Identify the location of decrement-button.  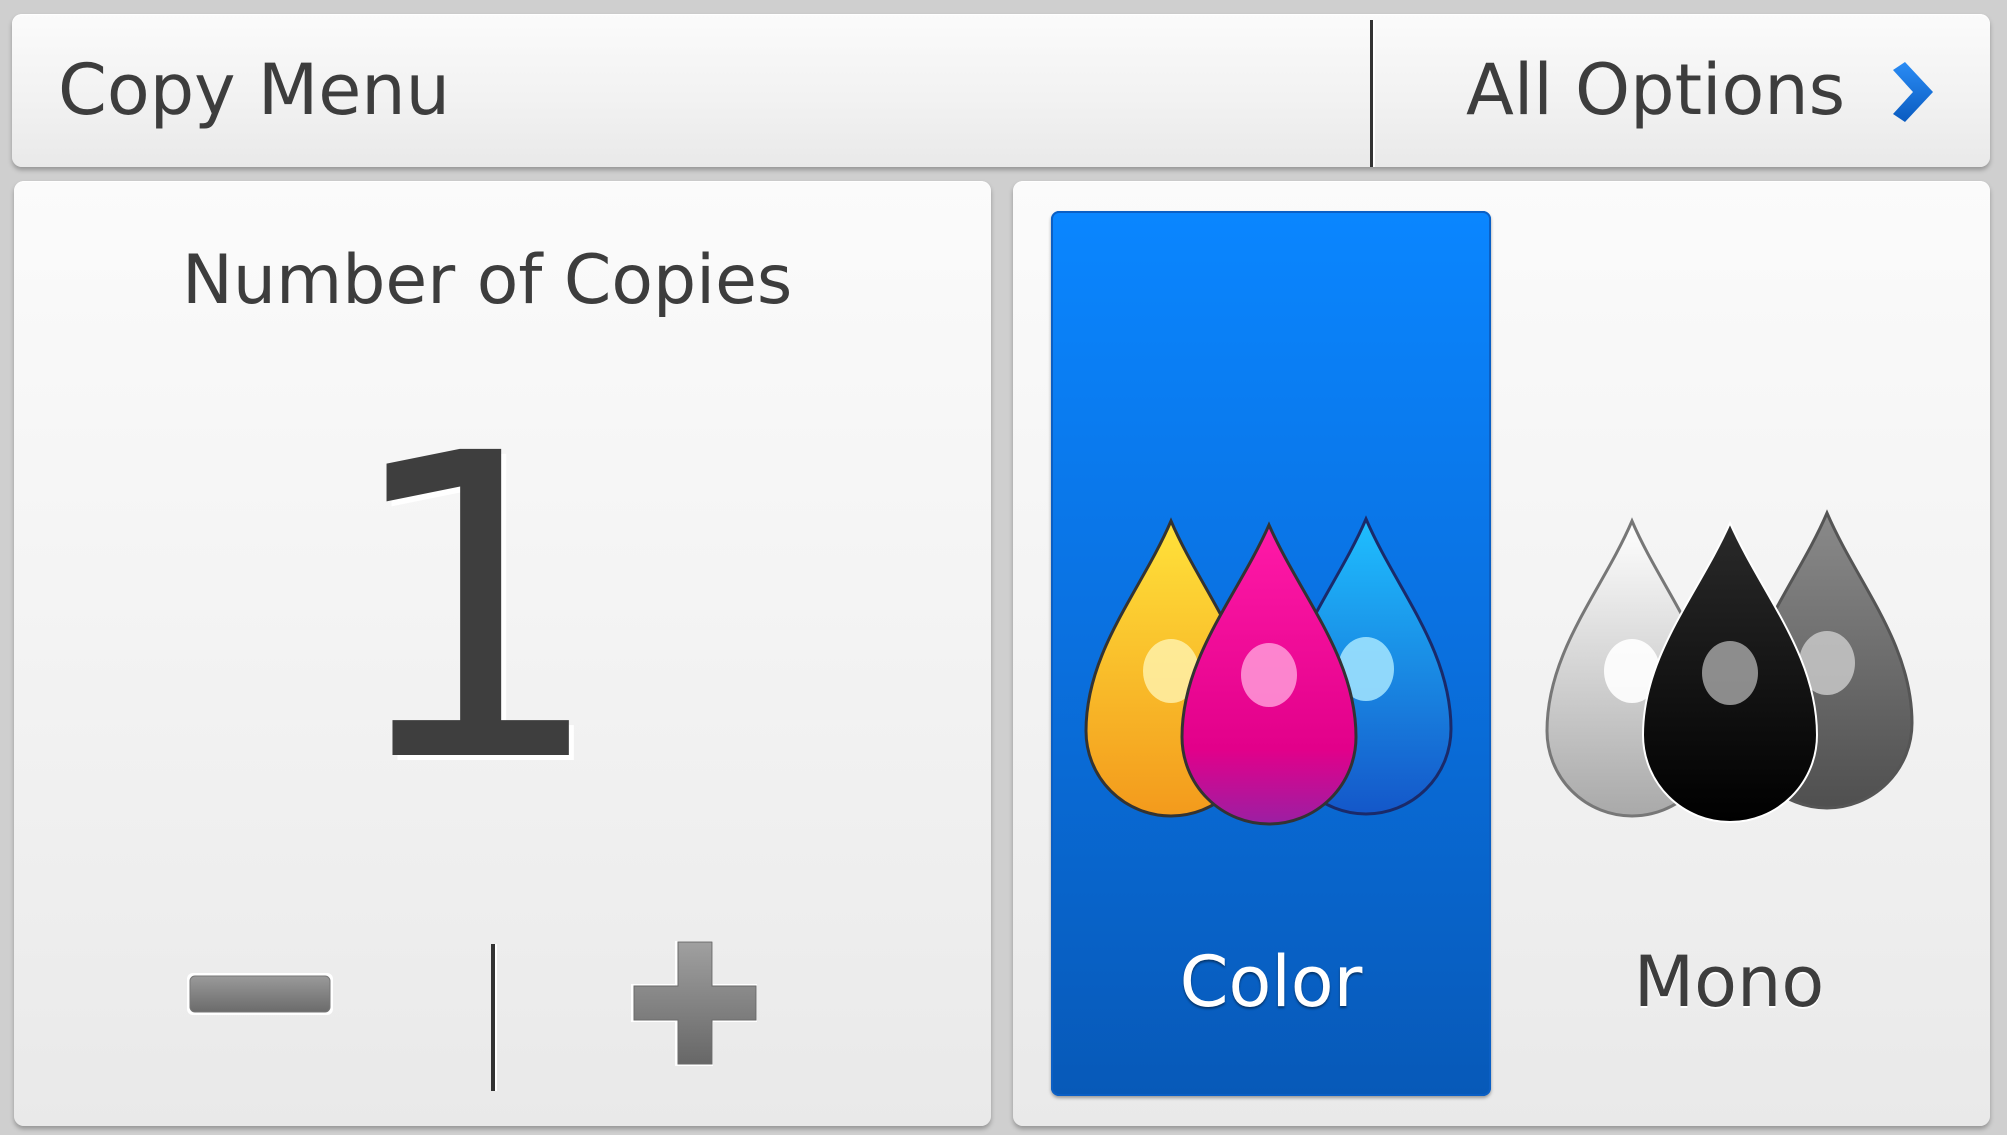
(254, 1031).